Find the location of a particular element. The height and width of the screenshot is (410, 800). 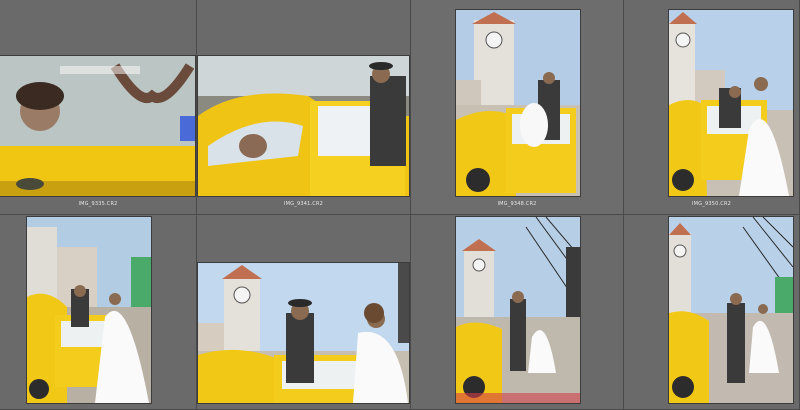

thumbnail-cell: IMG_9341.CR2 is located at coordinates (304, 107).